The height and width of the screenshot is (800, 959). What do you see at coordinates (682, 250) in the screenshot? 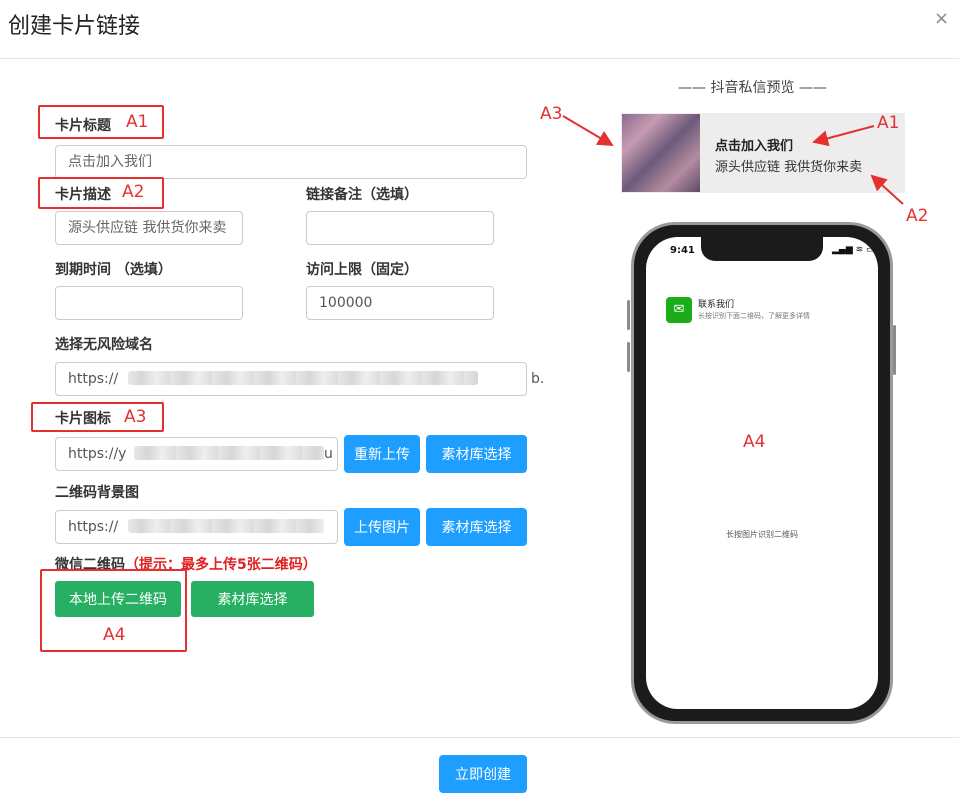
I see `status-time: 9:41` at bounding box center [682, 250].